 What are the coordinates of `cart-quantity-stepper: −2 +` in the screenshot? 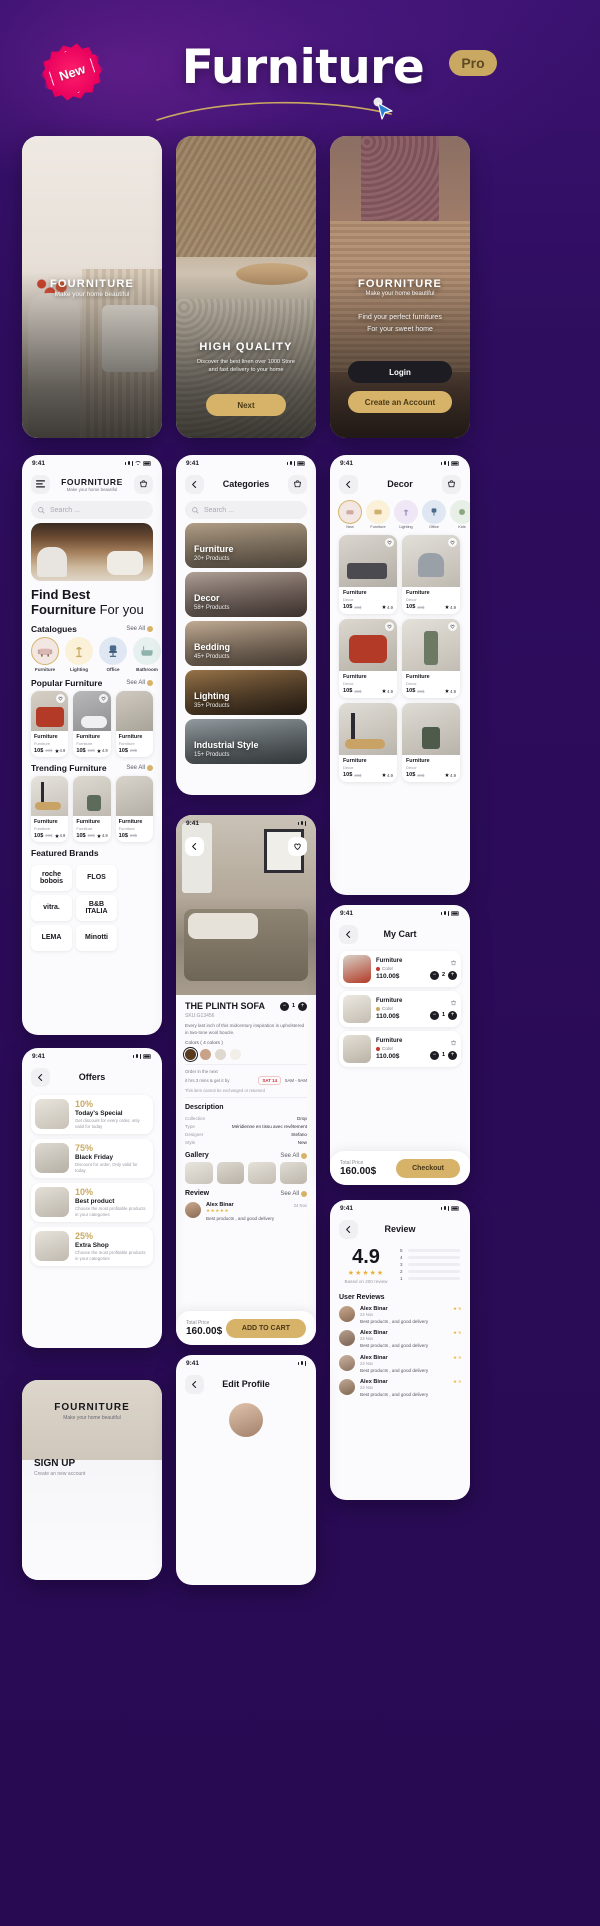 It's located at (443, 975).